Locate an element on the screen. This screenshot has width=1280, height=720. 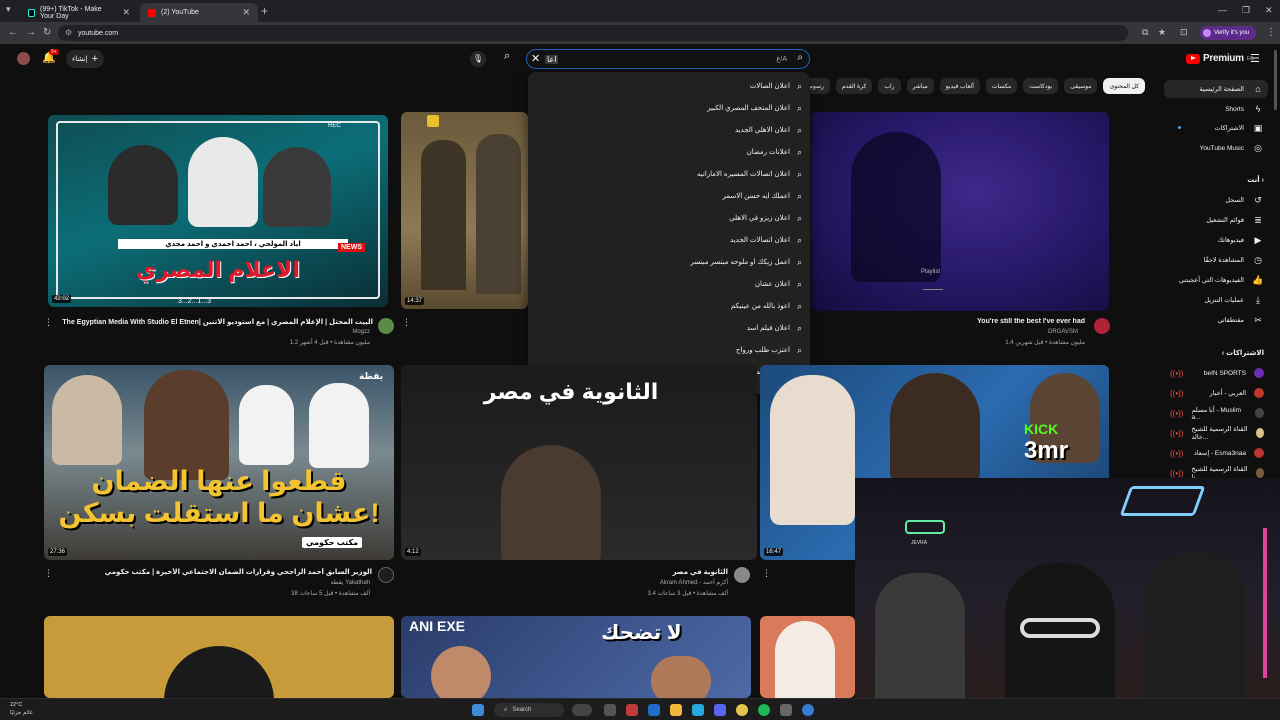
sidebar-you-heading: أنت › is located at coordinates (1255, 180).